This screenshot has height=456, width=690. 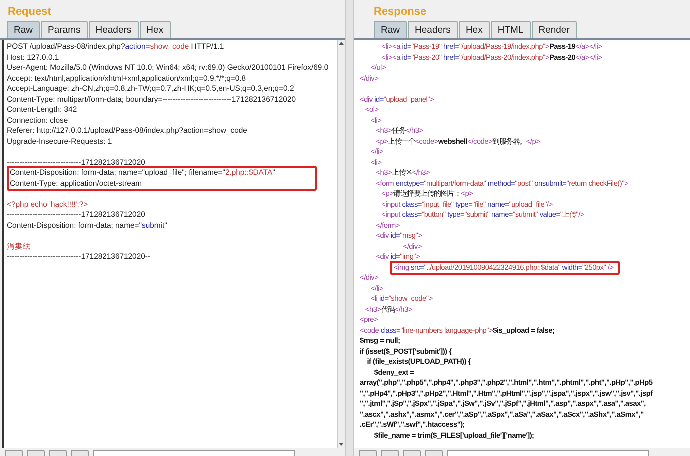 What do you see at coordinates (64, 29) in the screenshot?
I see `tab: Params` at bounding box center [64, 29].